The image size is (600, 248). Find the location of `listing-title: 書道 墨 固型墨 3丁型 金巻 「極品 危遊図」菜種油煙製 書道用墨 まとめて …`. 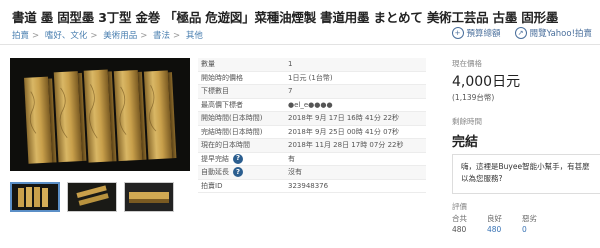

listing-title: 書道 墨 固型墨 3丁型 金巻 「極品 危遊図」菜種油煙製 書道用墨 まとめて … is located at coordinates (285, 17).